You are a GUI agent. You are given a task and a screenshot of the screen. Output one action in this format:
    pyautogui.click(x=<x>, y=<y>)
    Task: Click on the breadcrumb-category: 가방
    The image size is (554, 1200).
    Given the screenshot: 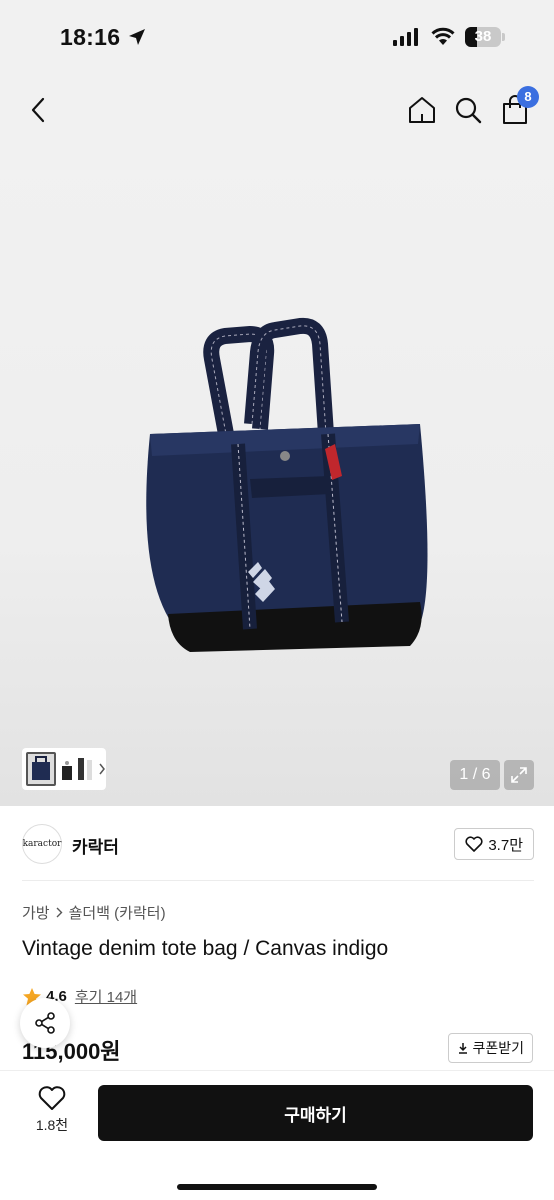 What is the action you would take?
    pyautogui.click(x=36, y=912)
    